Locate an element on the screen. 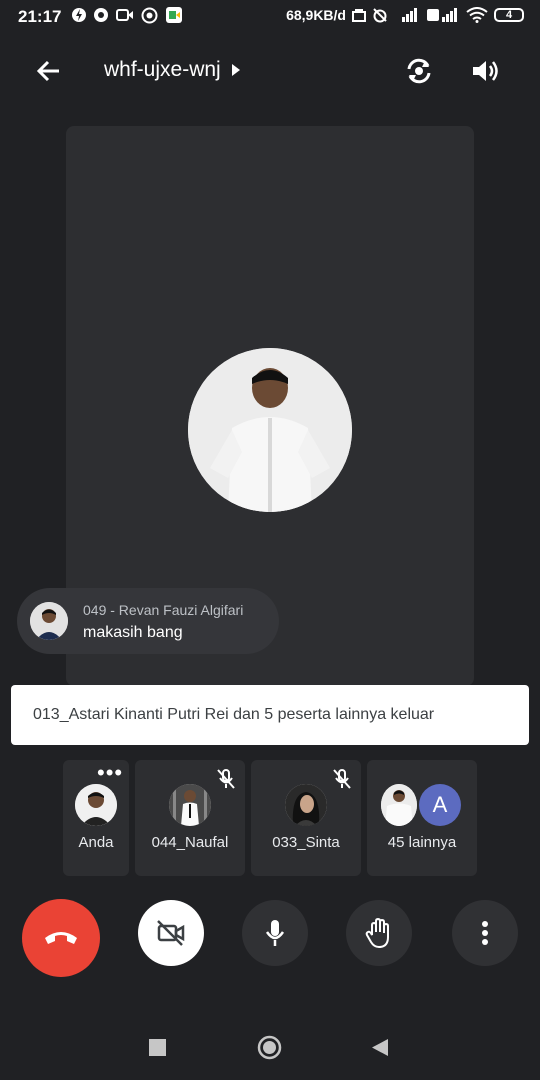  notification-icons is located at coordinates (127, 15).